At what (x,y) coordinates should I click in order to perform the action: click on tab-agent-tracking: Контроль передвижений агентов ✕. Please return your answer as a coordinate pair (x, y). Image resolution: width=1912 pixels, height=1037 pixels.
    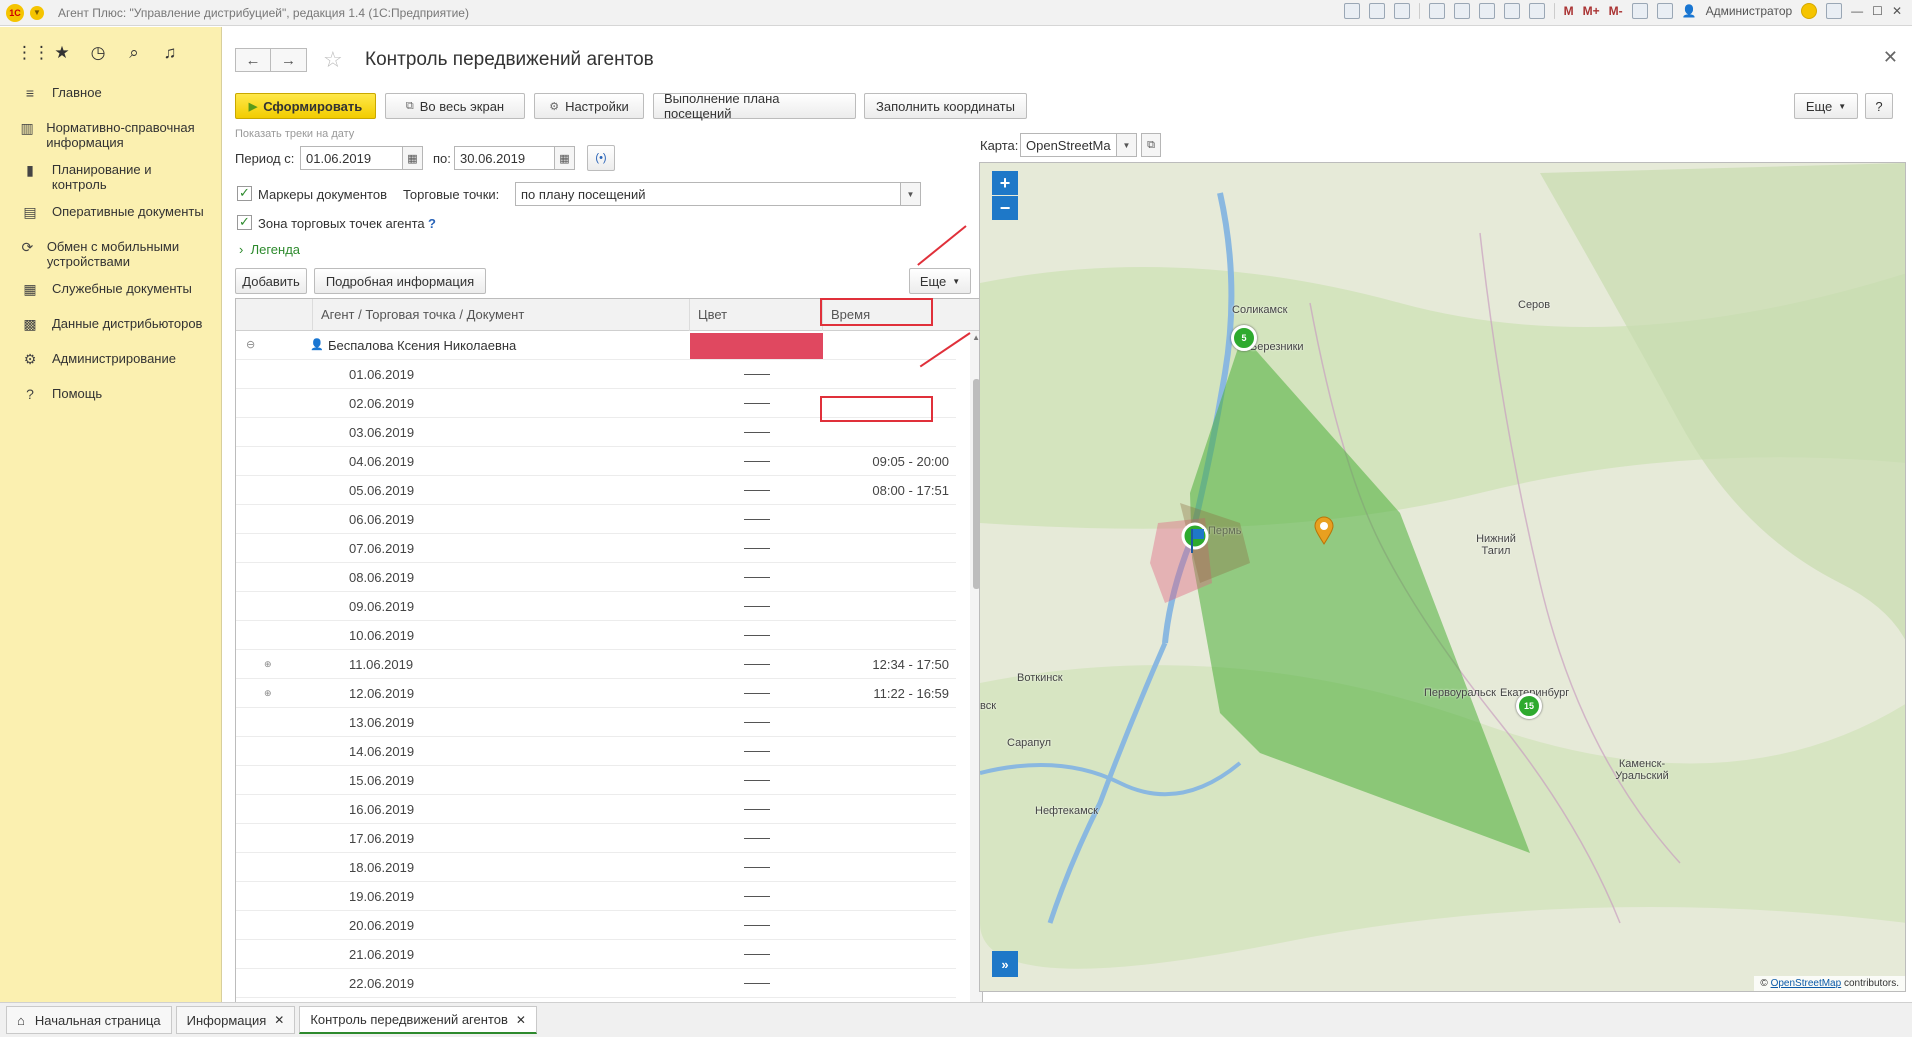
    Looking at the image, I should click on (418, 1020).